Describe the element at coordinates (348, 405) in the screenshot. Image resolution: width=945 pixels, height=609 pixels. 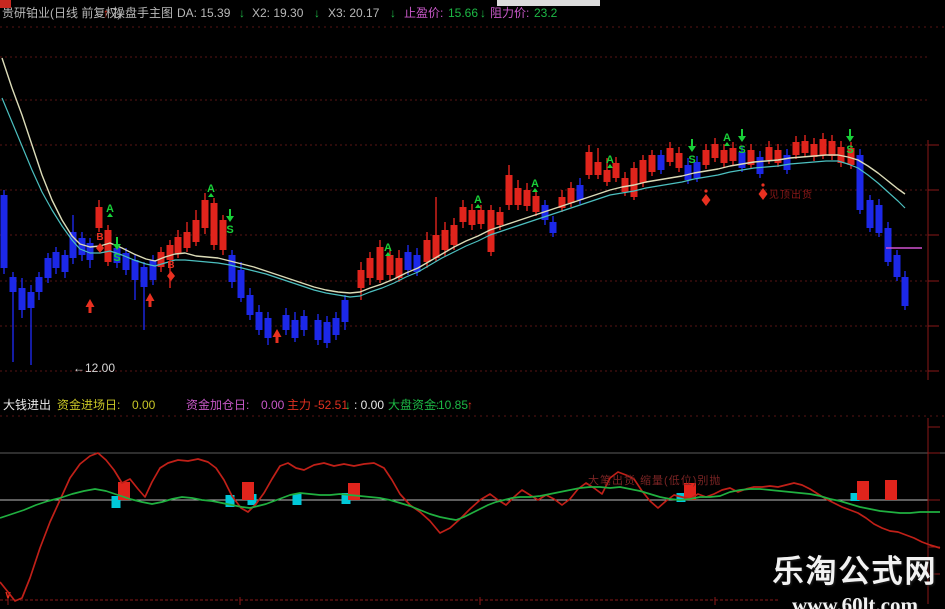
I see `main-force-down-arrow-icon: ↓` at that location.